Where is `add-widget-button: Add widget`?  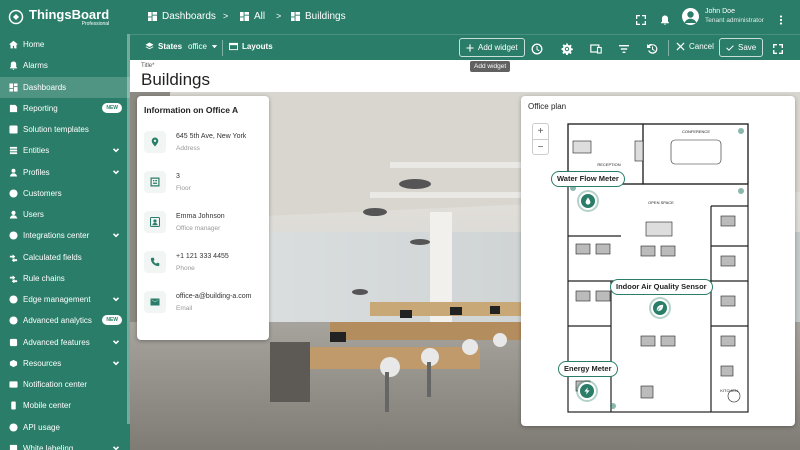 add-widget-button: Add widget is located at coordinates (492, 47).